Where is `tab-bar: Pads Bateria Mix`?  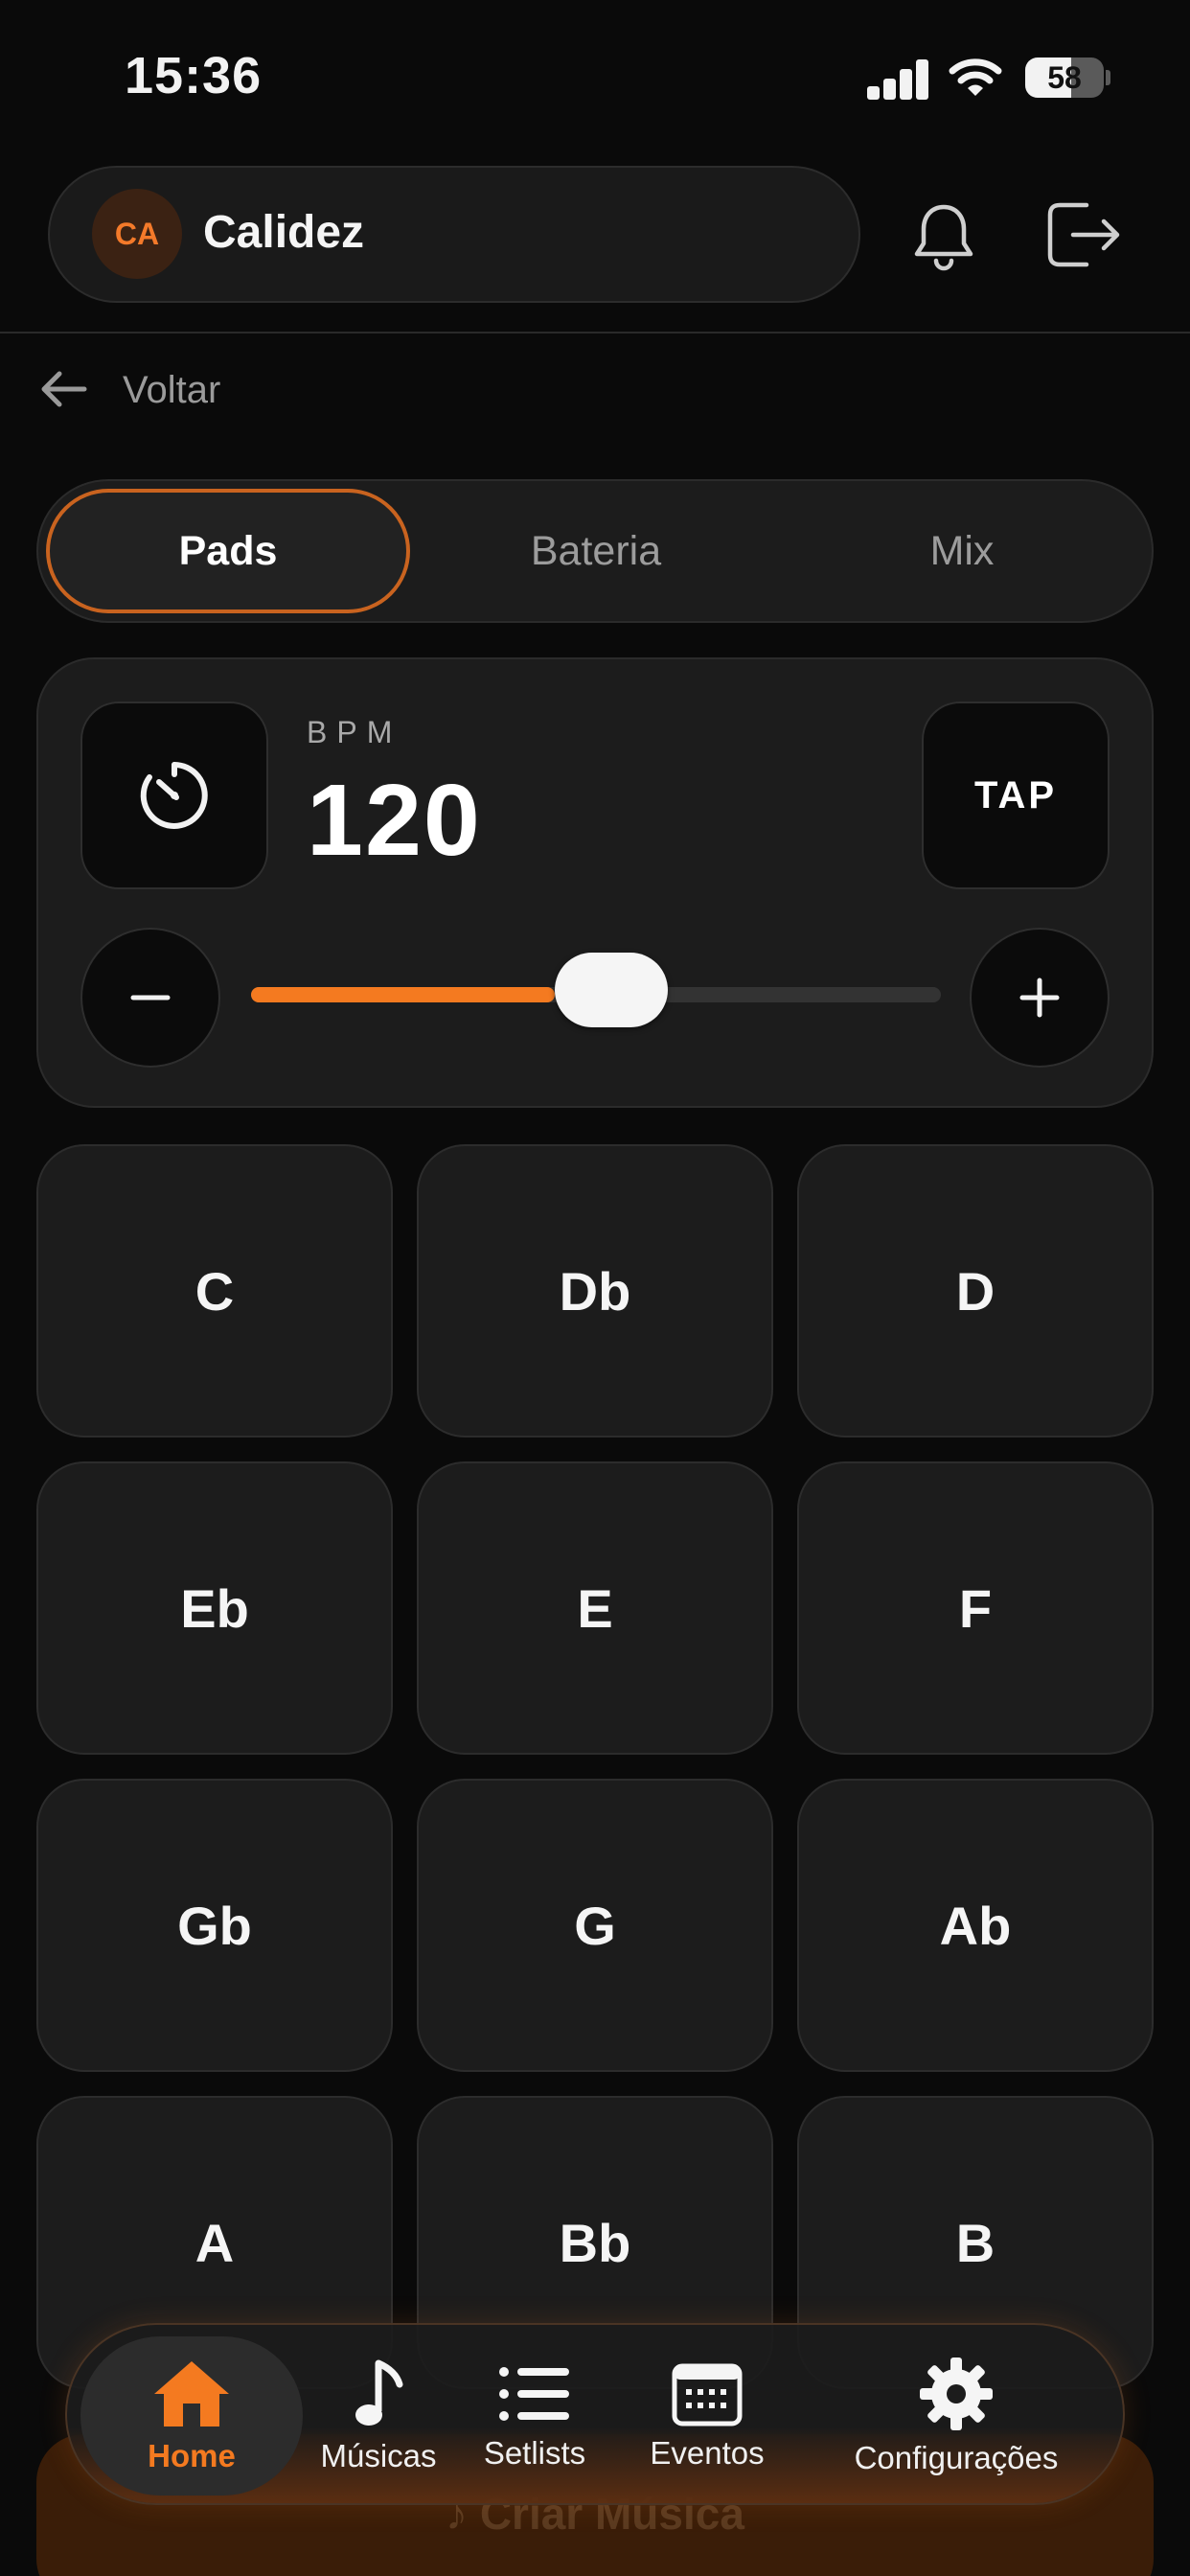 tab-bar: Pads Bateria Mix is located at coordinates (595, 551).